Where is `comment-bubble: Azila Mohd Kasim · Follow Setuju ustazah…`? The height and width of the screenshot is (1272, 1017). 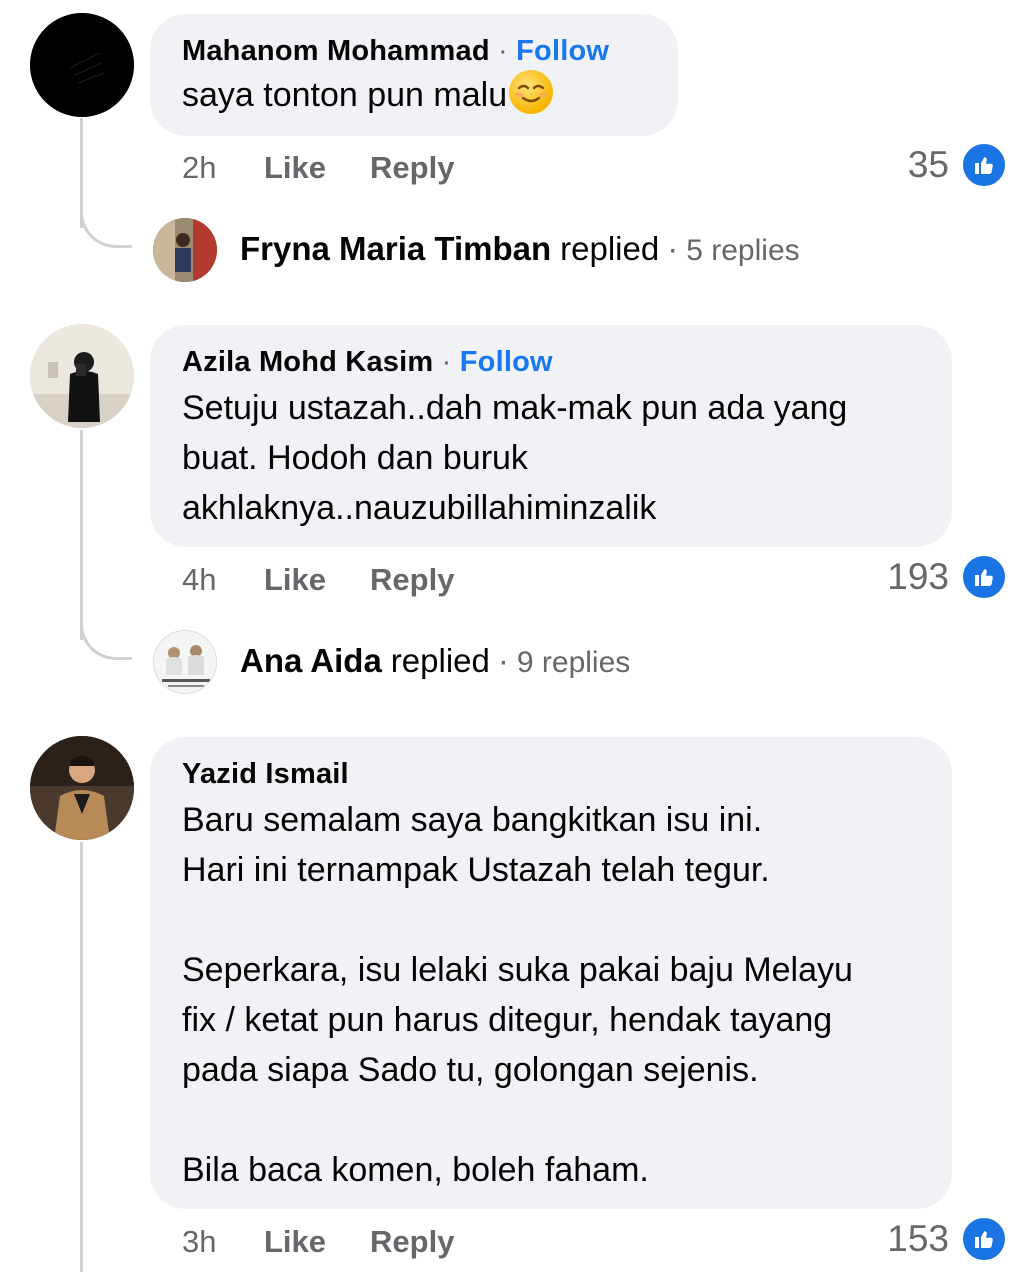 comment-bubble: Azila Mohd Kasim · Follow Setuju ustazah… is located at coordinates (551, 436).